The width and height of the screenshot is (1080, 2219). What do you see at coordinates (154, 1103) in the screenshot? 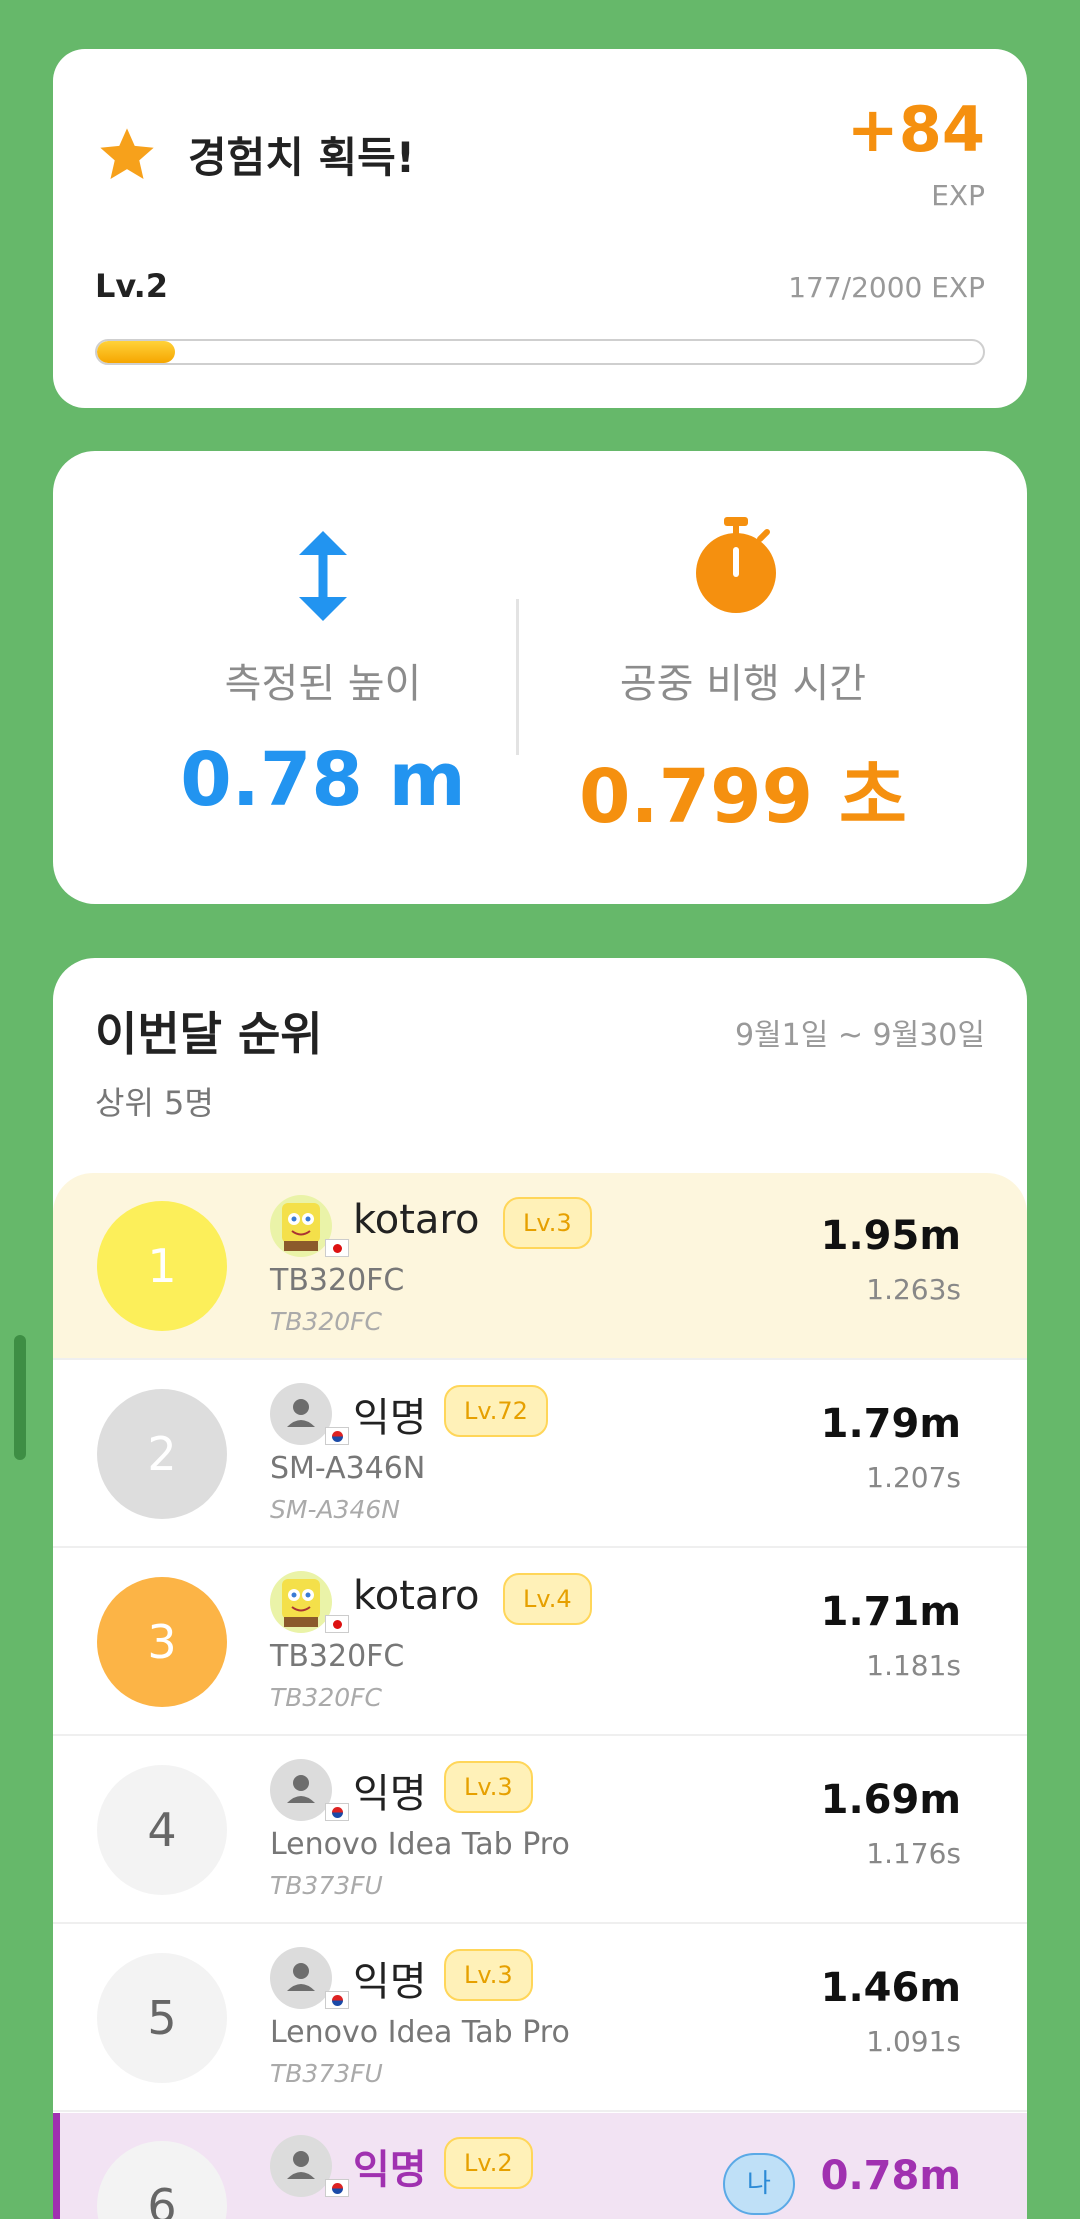
I see `ranking-subtitle: 상위 5명` at bounding box center [154, 1103].